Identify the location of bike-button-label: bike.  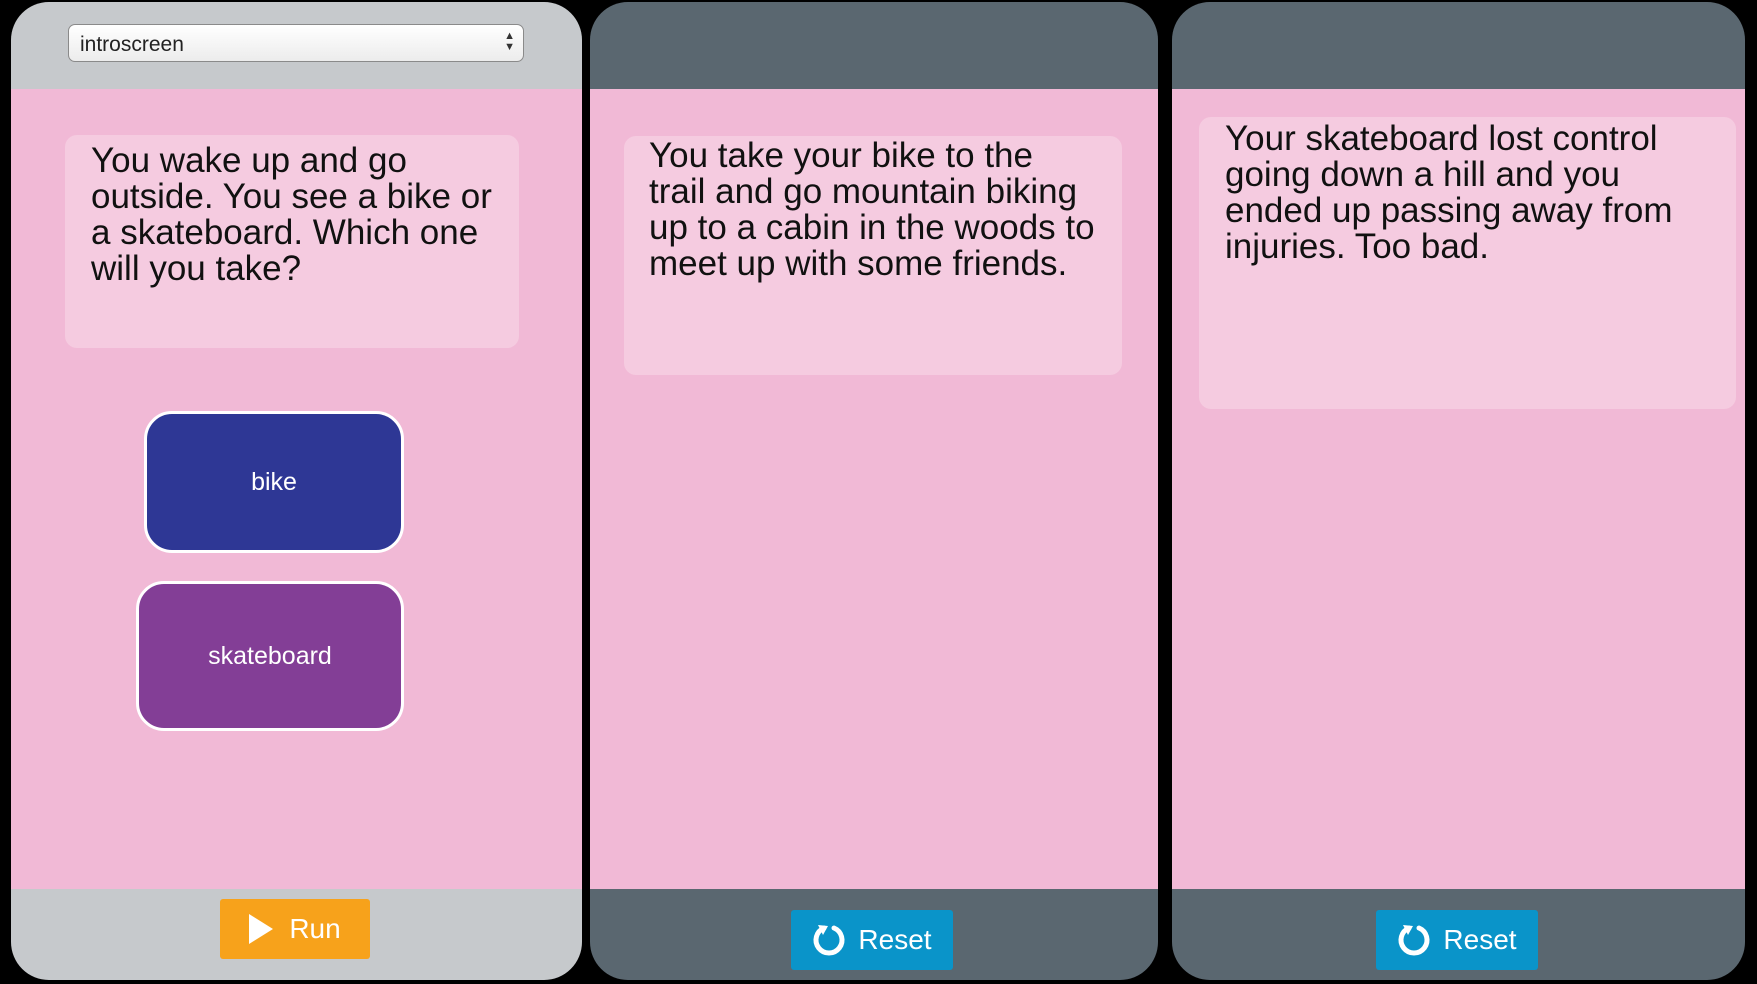
(274, 481).